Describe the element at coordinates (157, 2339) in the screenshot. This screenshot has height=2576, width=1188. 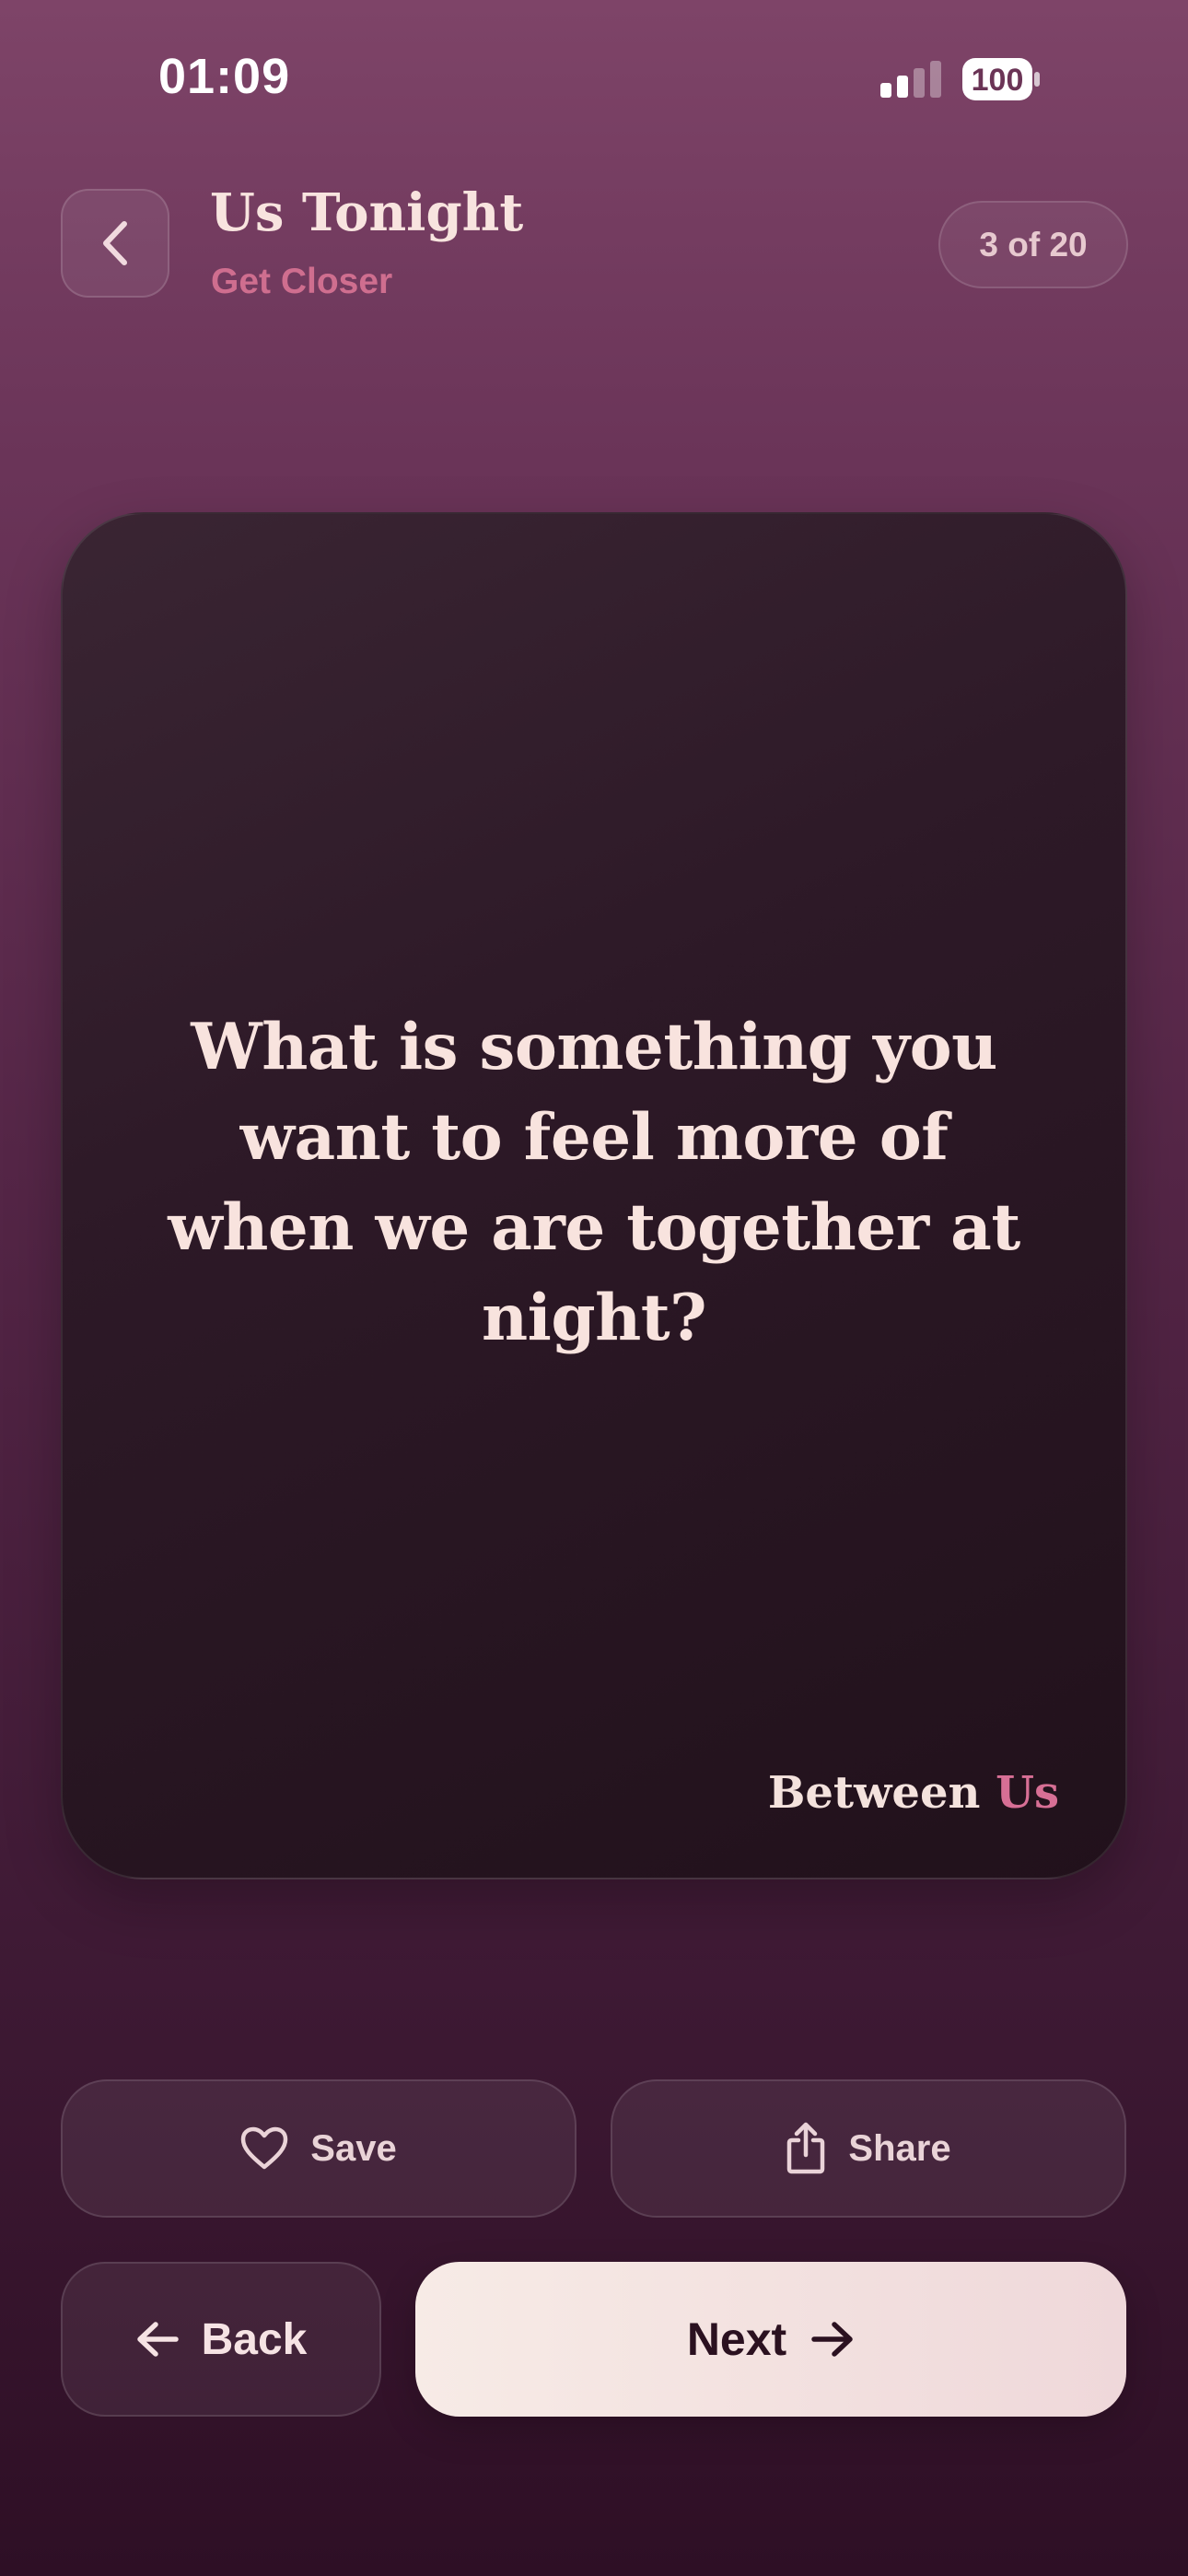
I see `arrow-left-icon` at that location.